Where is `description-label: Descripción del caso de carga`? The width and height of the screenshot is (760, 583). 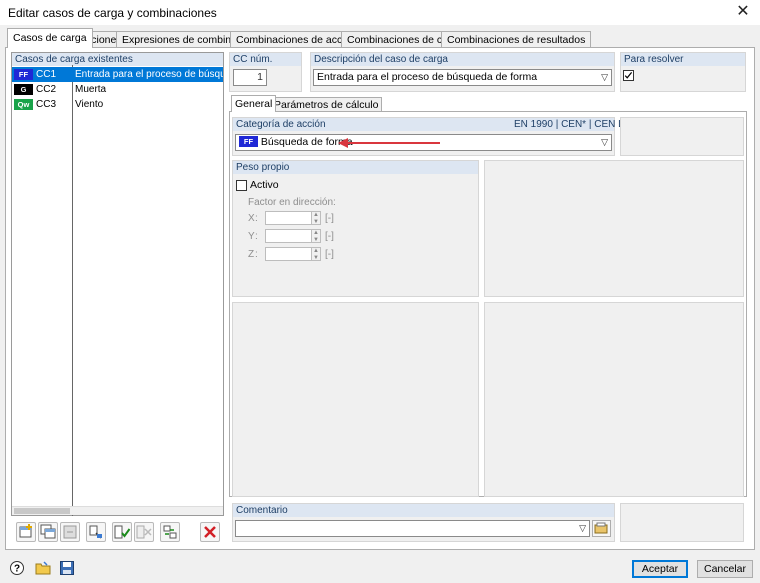
description-label: Descripción del caso de carga is located at coordinates (462, 59).